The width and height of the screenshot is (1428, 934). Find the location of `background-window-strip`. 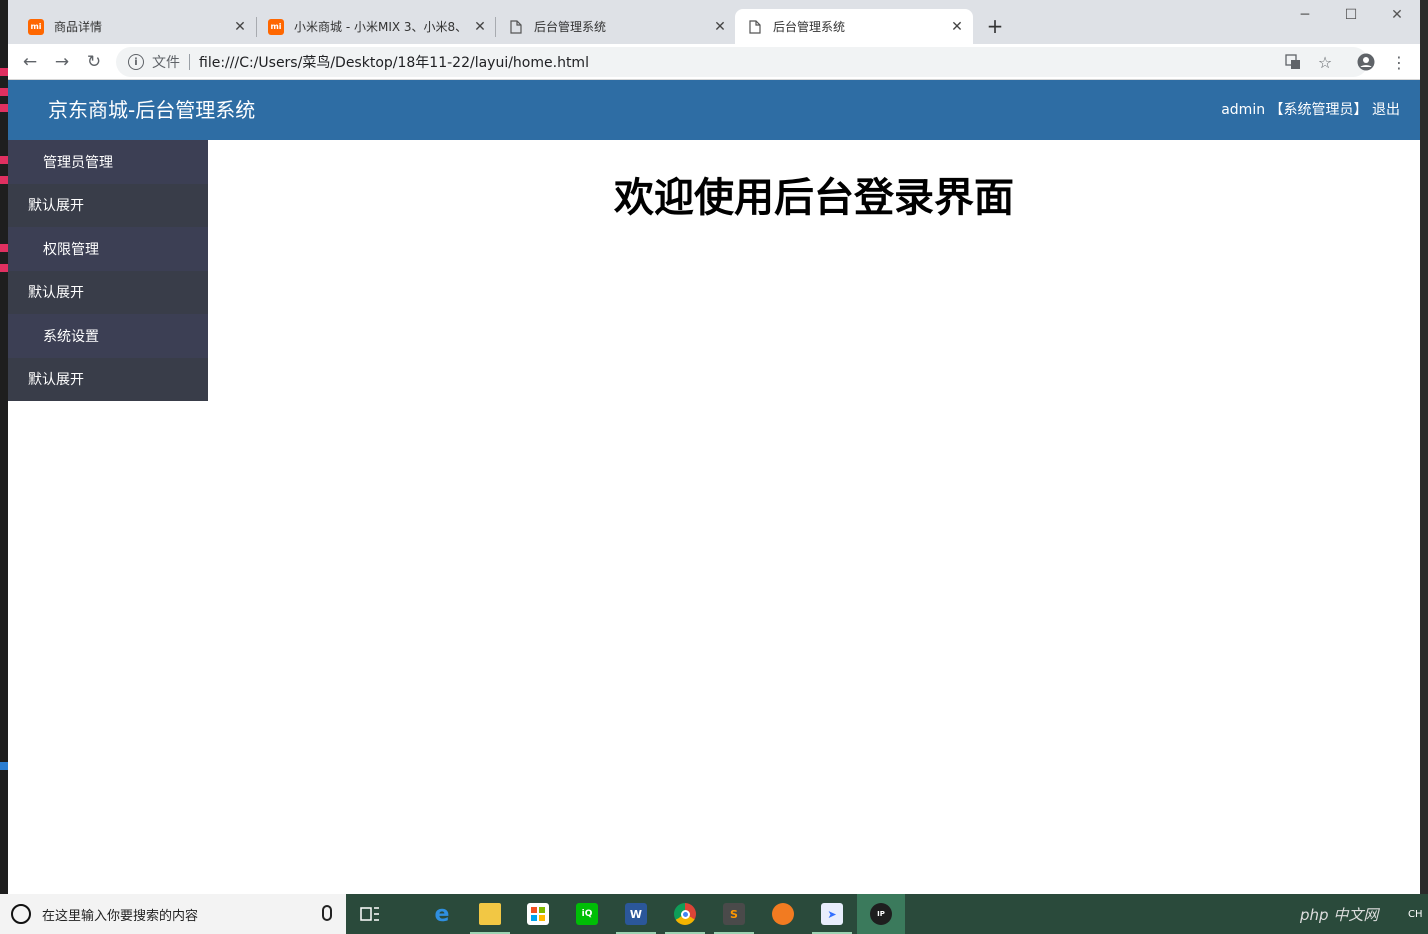

background-window-strip is located at coordinates (4, 447).